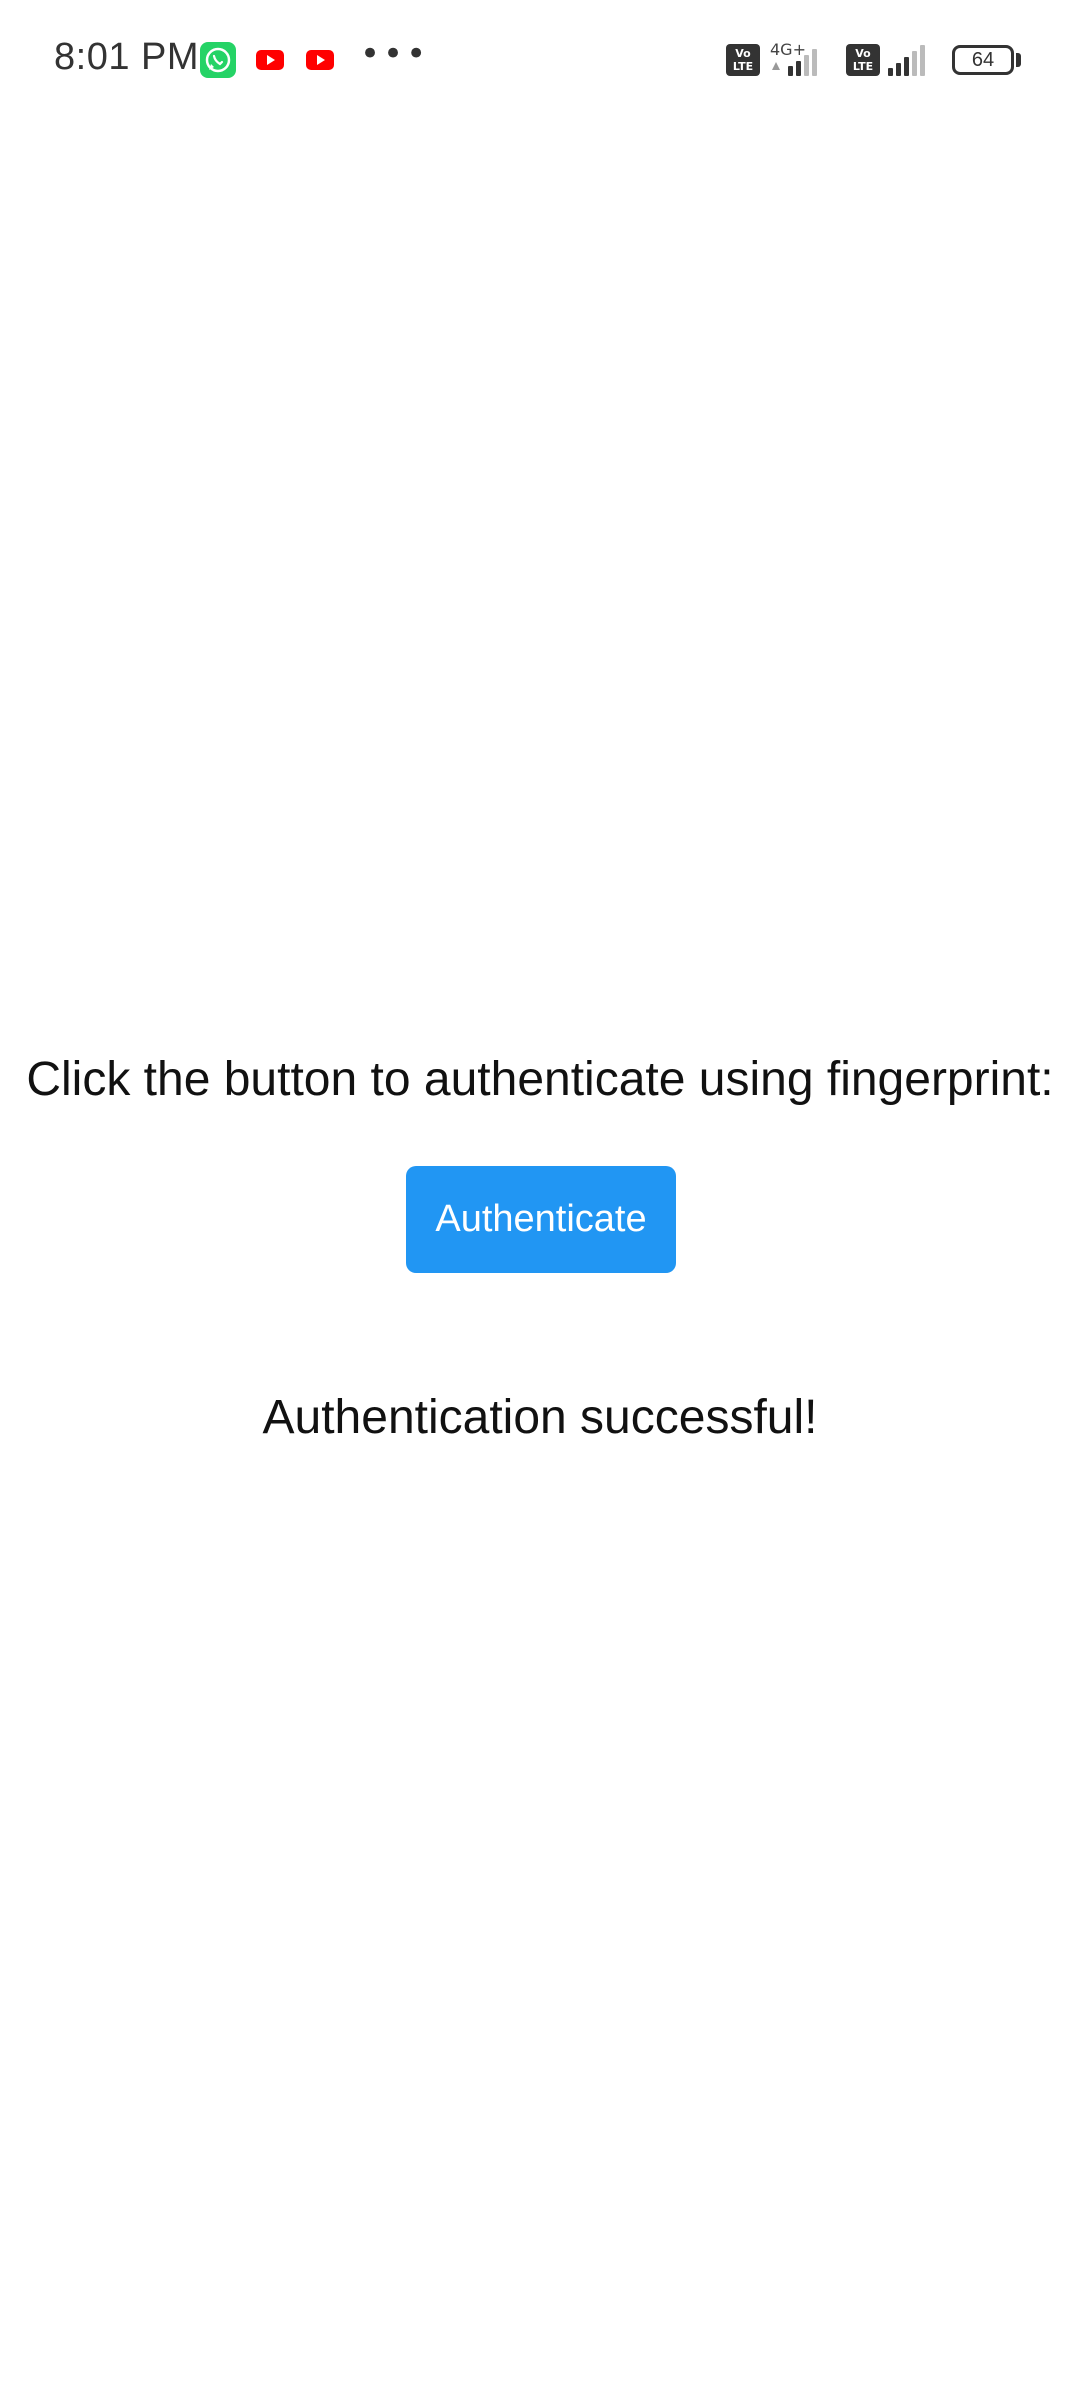  Describe the element at coordinates (395, 54) in the screenshot. I see `more-notifications-icon: •••` at that location.